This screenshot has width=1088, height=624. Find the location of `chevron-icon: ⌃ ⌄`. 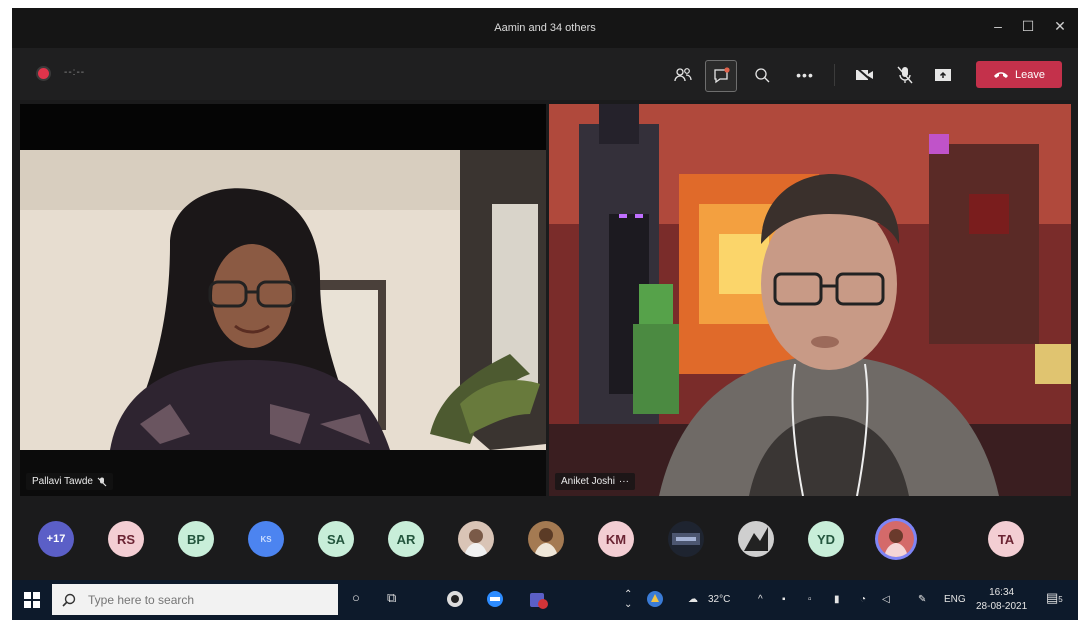

chevron-icon: ⌃ ⌄ is located at coordinates (628, 600).